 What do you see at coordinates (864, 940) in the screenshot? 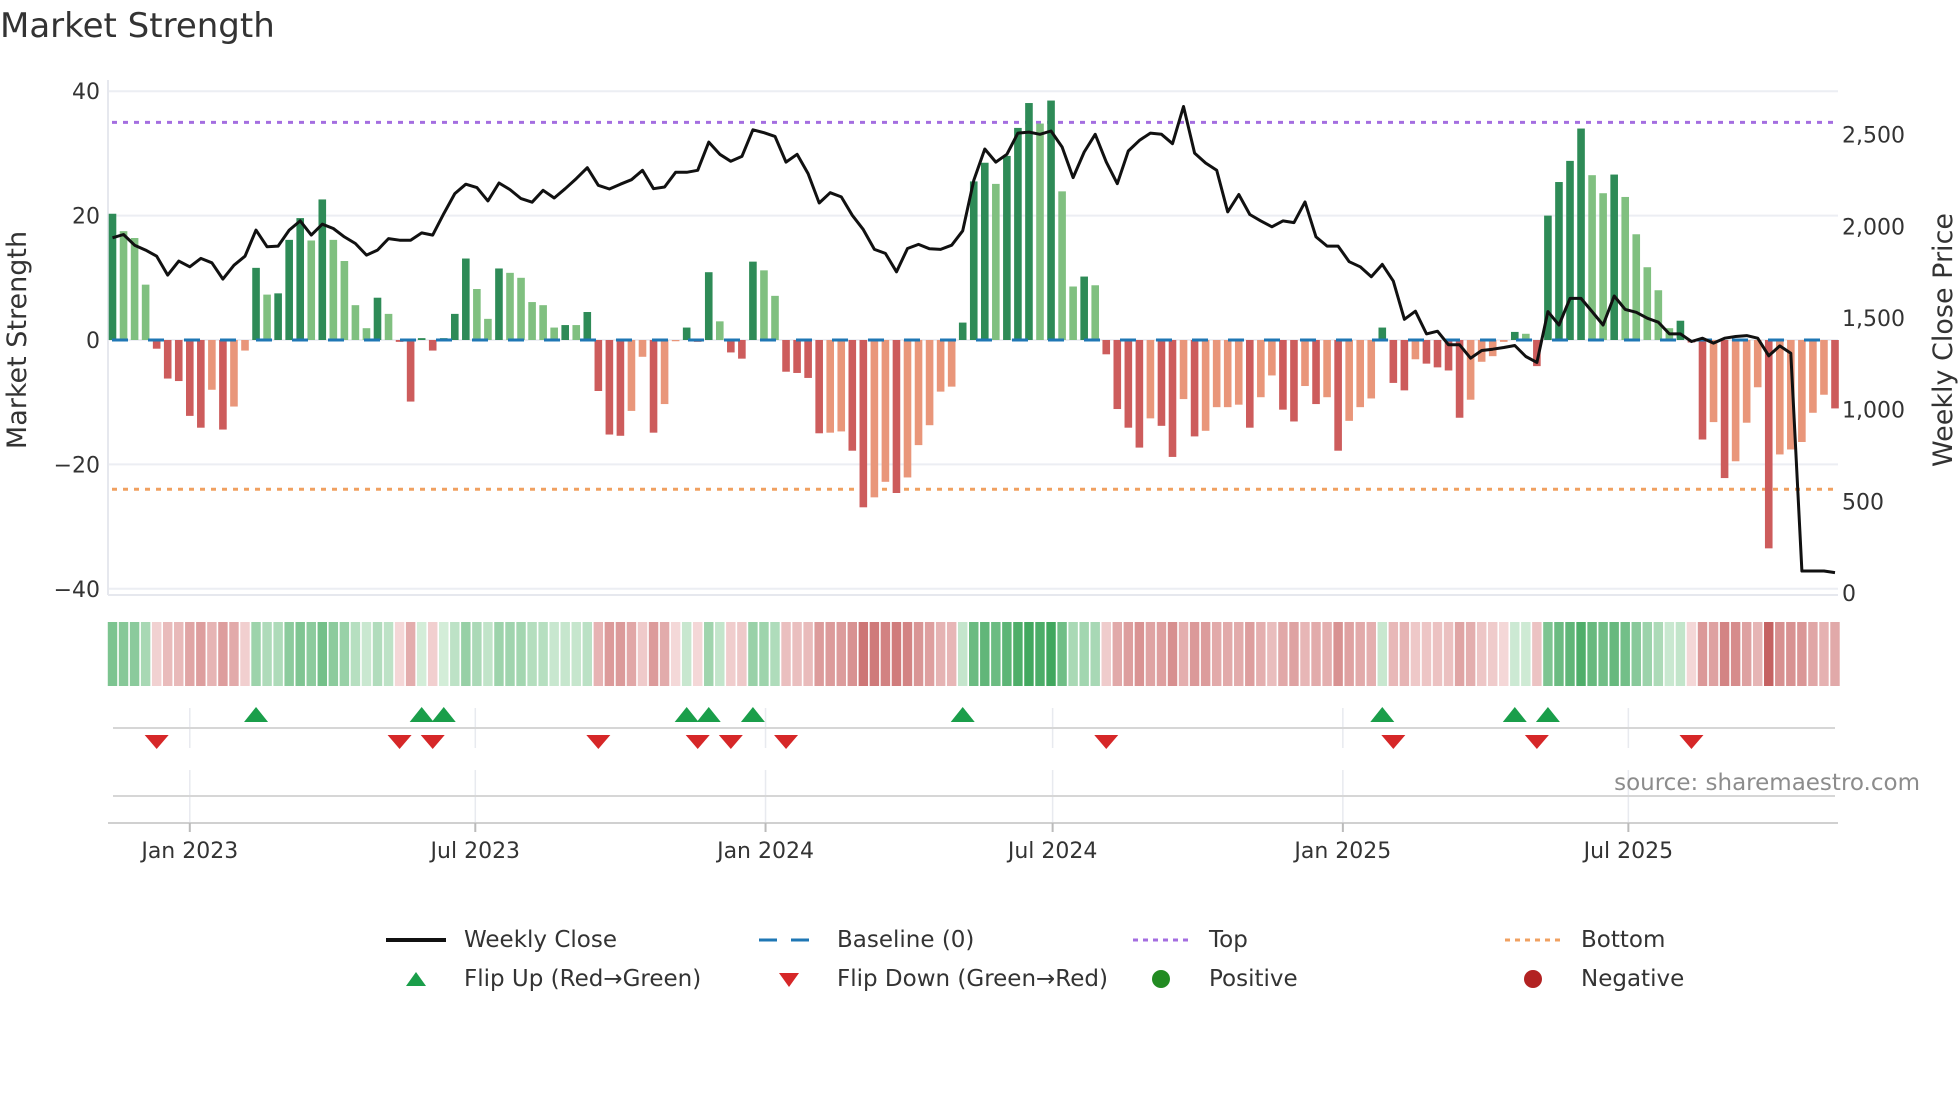
I see `legend-item: Baseline (0)` at bounding box center [864, 940].